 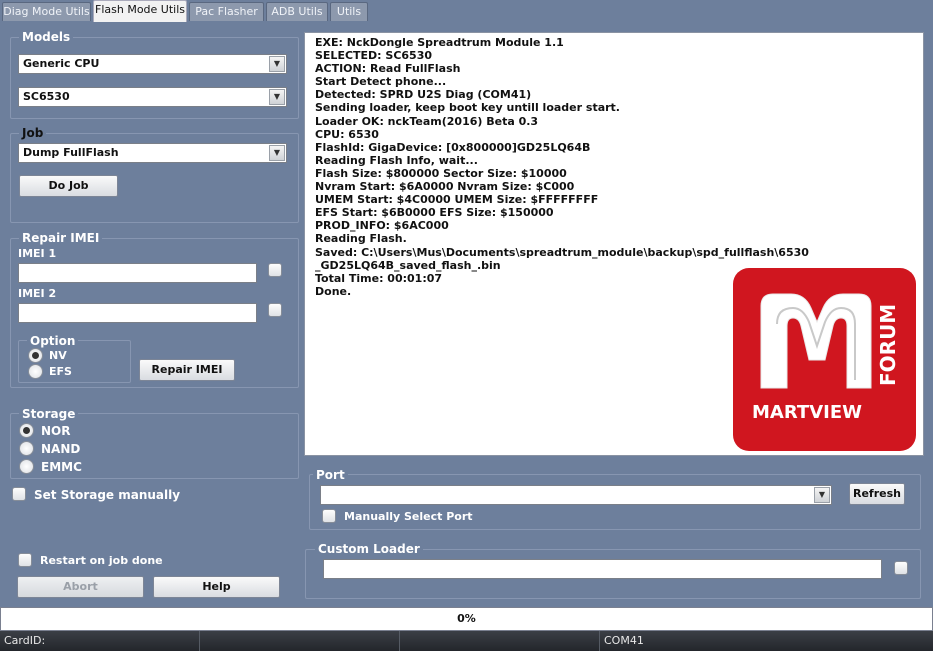 I want to click on storage-label: Storage, so click(x=49, y=414).